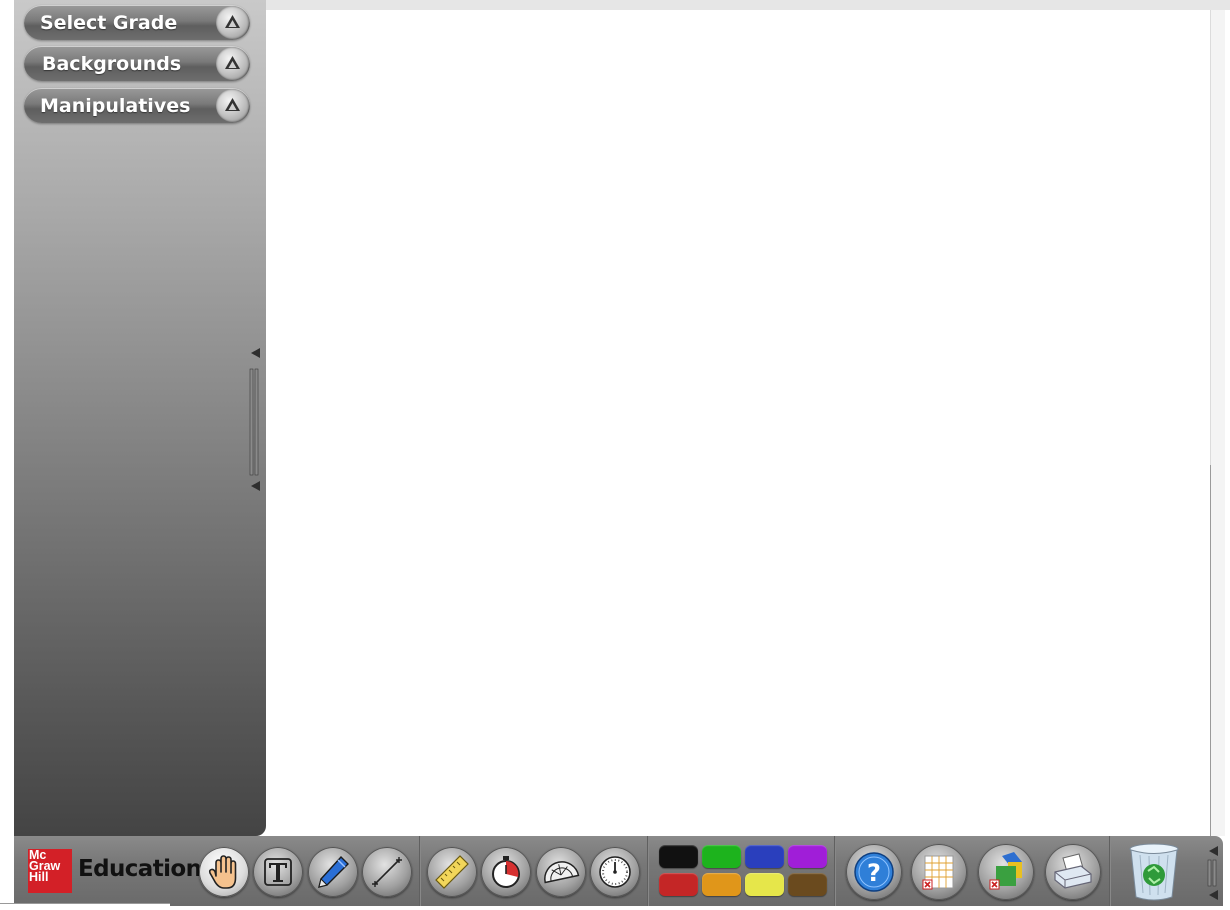  I want to click on education-label: Education, so click(140, 869).